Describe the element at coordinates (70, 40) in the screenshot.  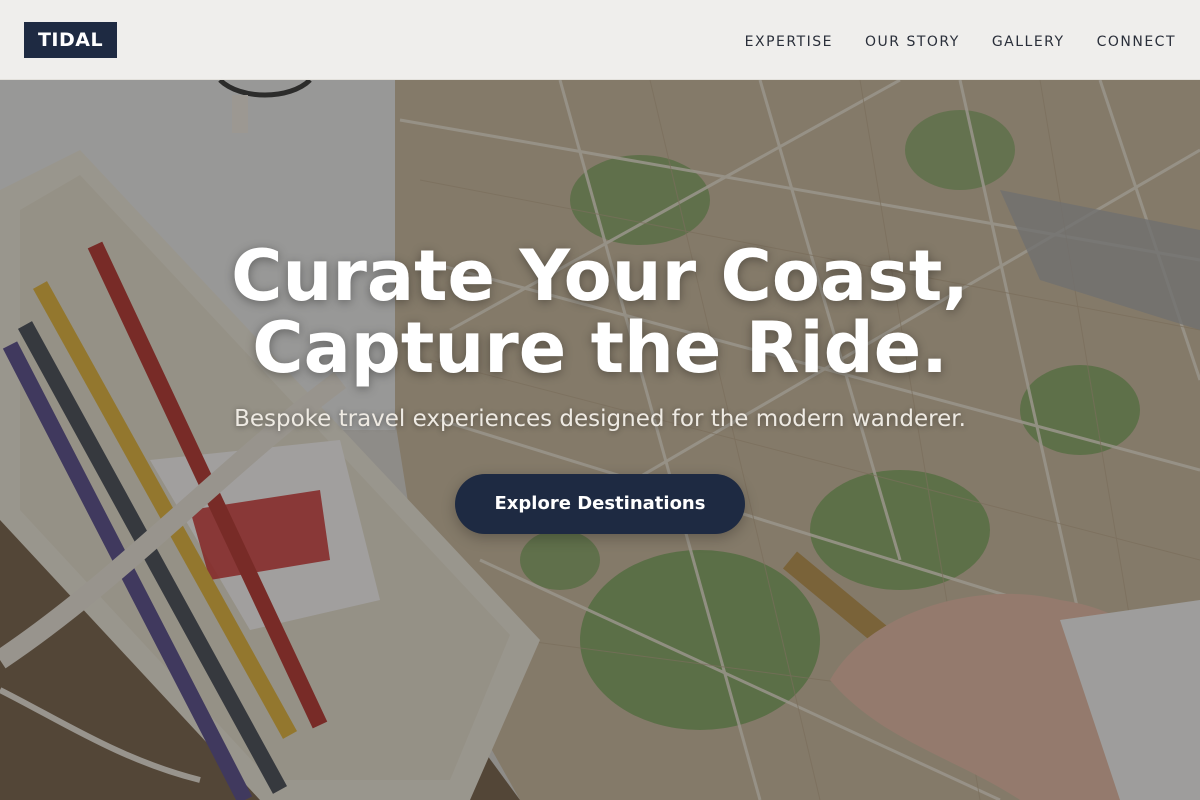
I see `brand-logo: TIDAL` at that location.